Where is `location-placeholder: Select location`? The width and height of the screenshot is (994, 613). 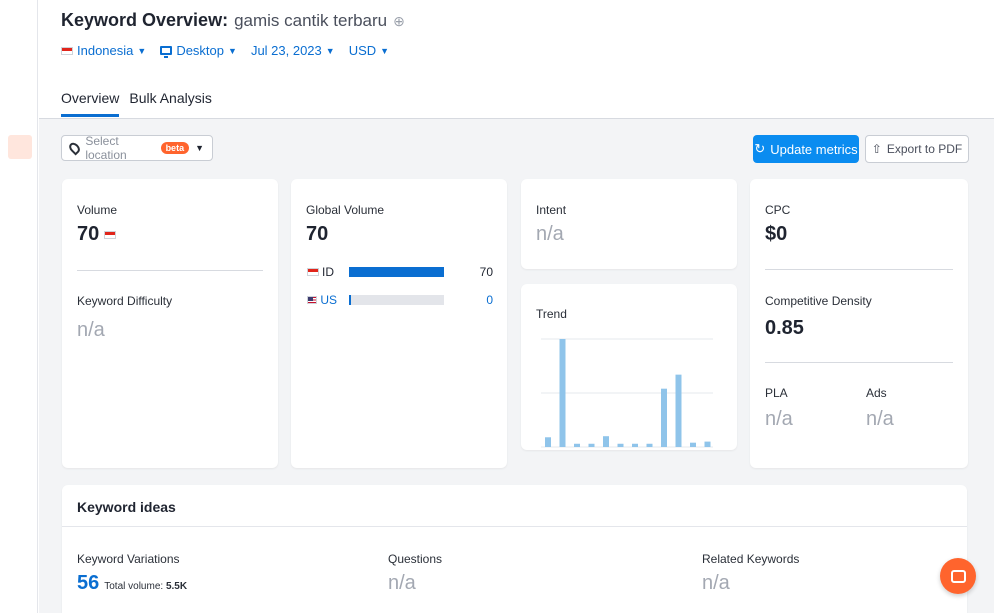 location-placeholder: Select location is located at coordinates (106, 148).